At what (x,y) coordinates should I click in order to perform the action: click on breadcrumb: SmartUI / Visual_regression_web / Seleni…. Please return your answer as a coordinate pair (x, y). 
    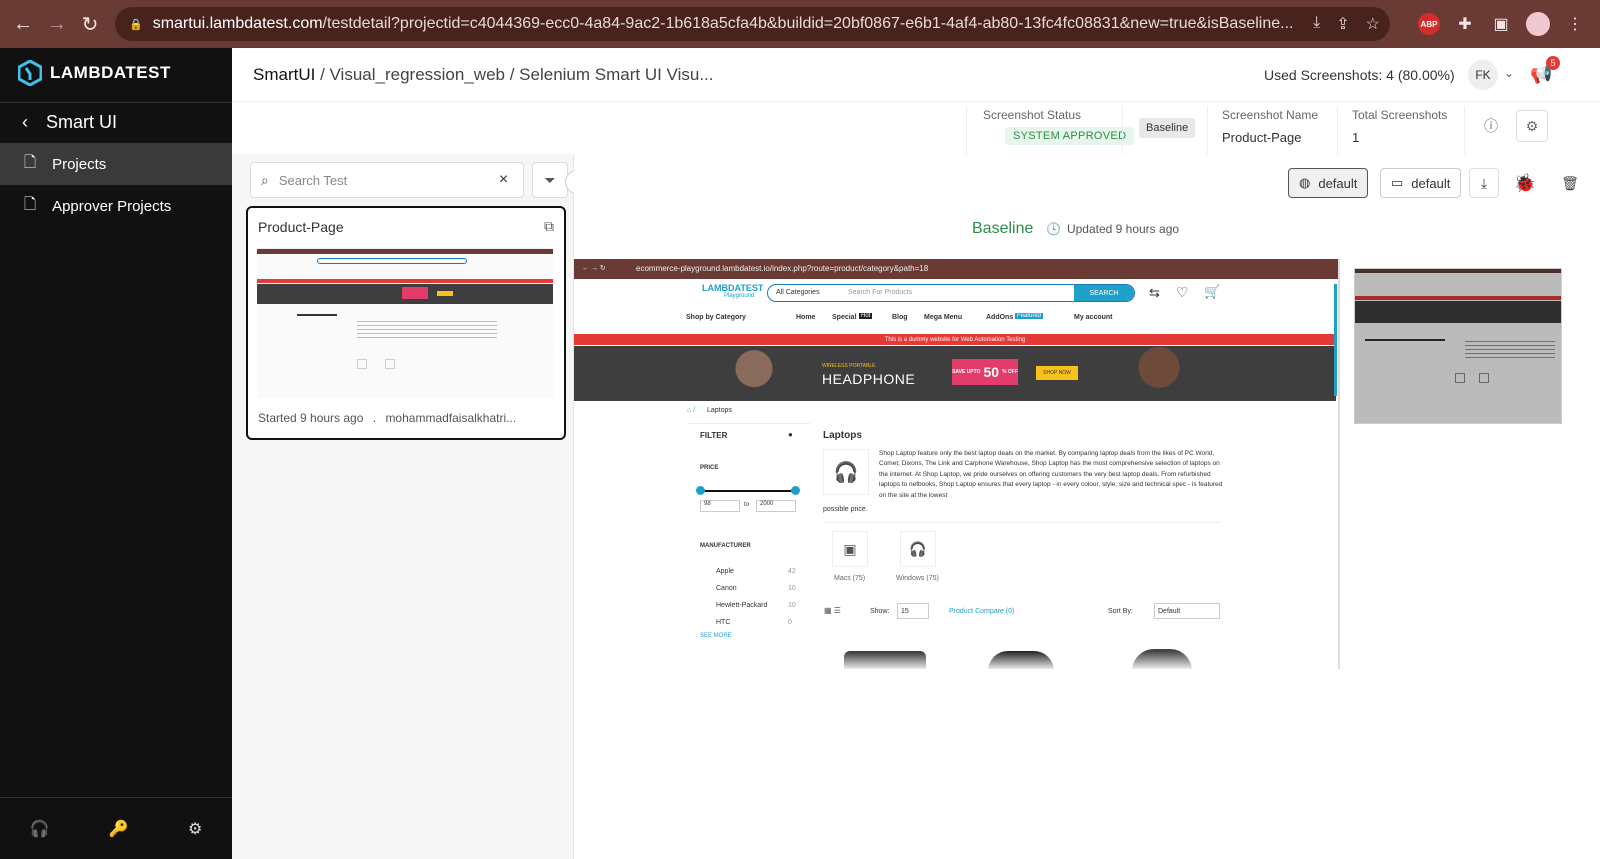
    Looking at the image, I should click on (483, 75).